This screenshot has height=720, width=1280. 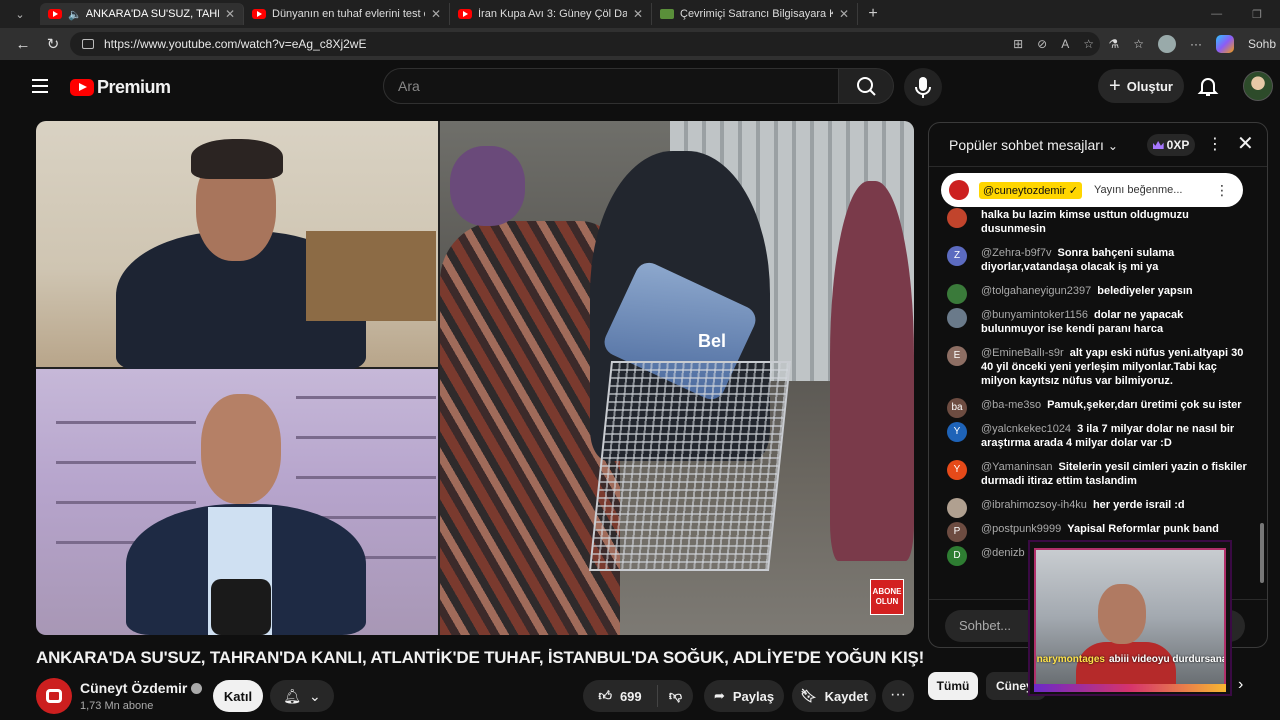 What do you see at coordinates (1224, 44) in the screenshot?
I see `copilot-icon` at bounding box center [1224, 44].